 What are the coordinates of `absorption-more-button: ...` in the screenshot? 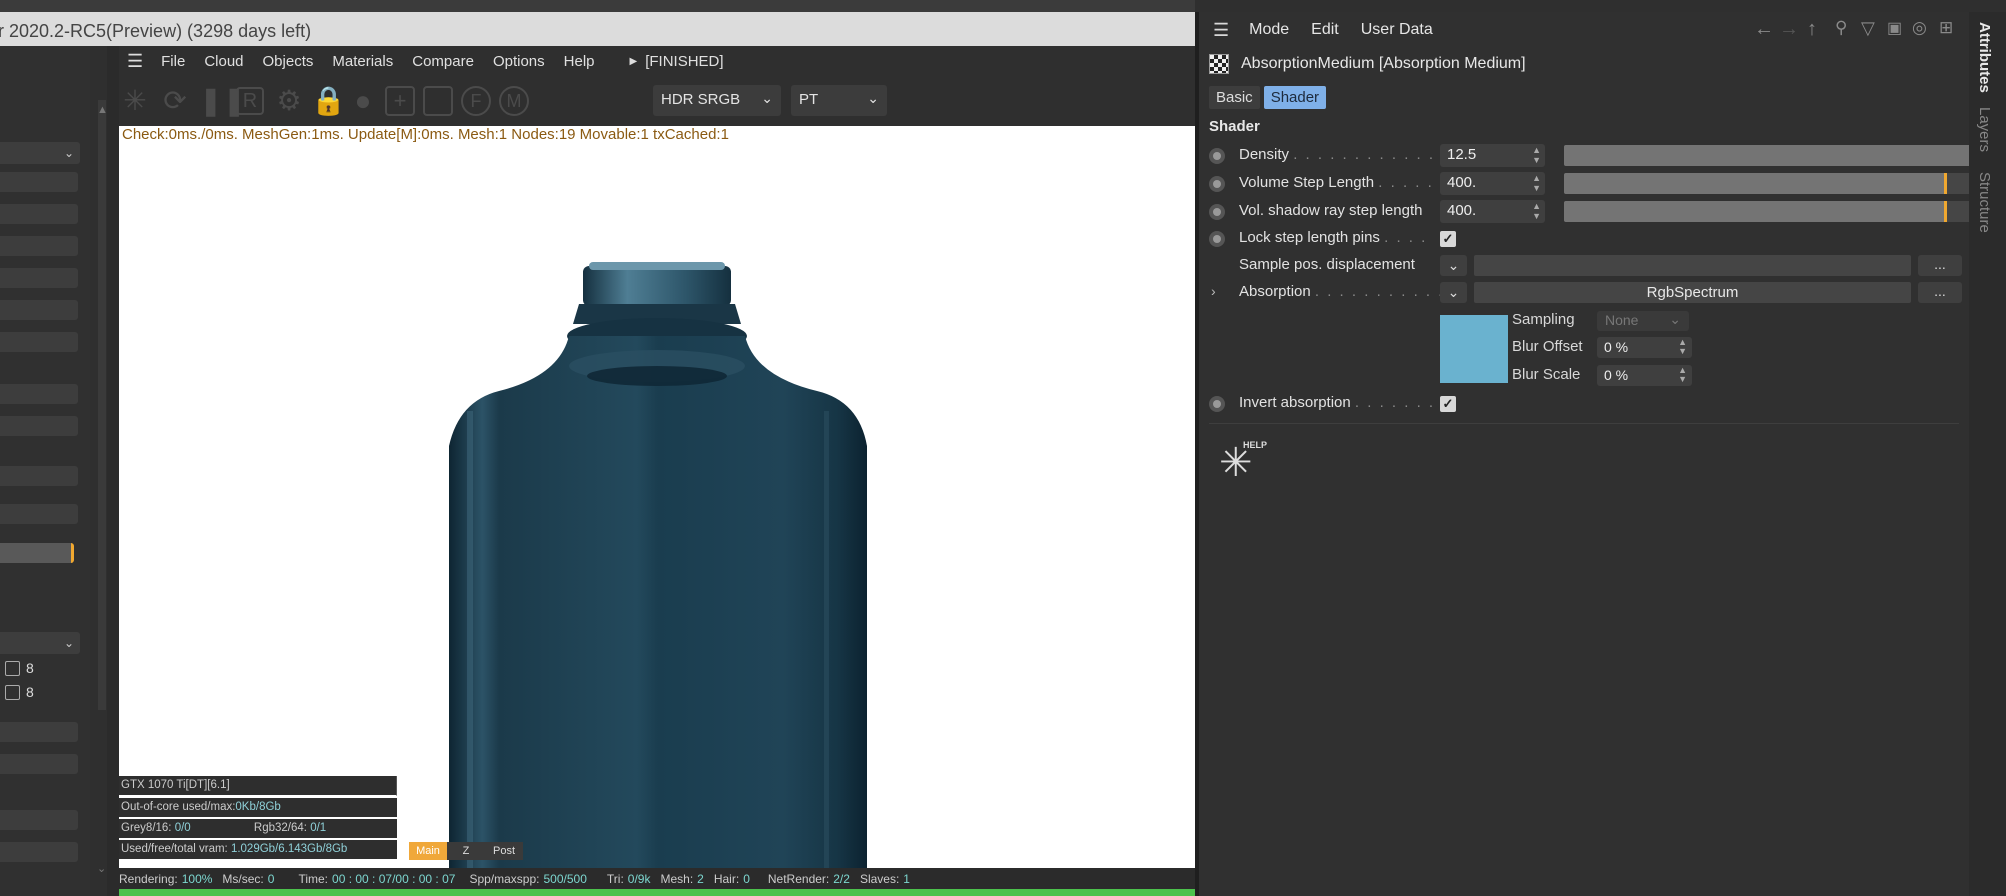 It's located at (1940, 292).